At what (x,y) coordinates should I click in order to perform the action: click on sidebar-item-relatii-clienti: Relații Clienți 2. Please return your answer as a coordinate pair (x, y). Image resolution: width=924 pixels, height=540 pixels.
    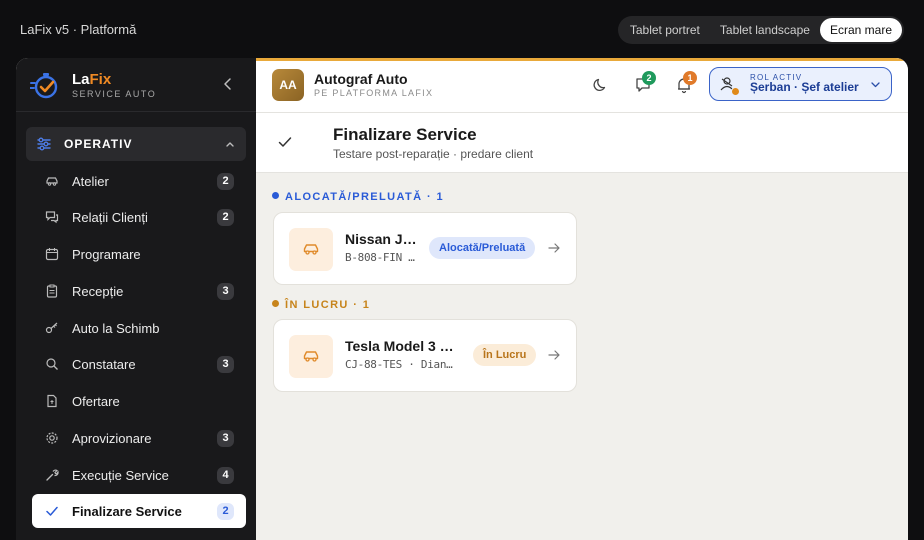
    Looking at the image, I should click on (139, 217).